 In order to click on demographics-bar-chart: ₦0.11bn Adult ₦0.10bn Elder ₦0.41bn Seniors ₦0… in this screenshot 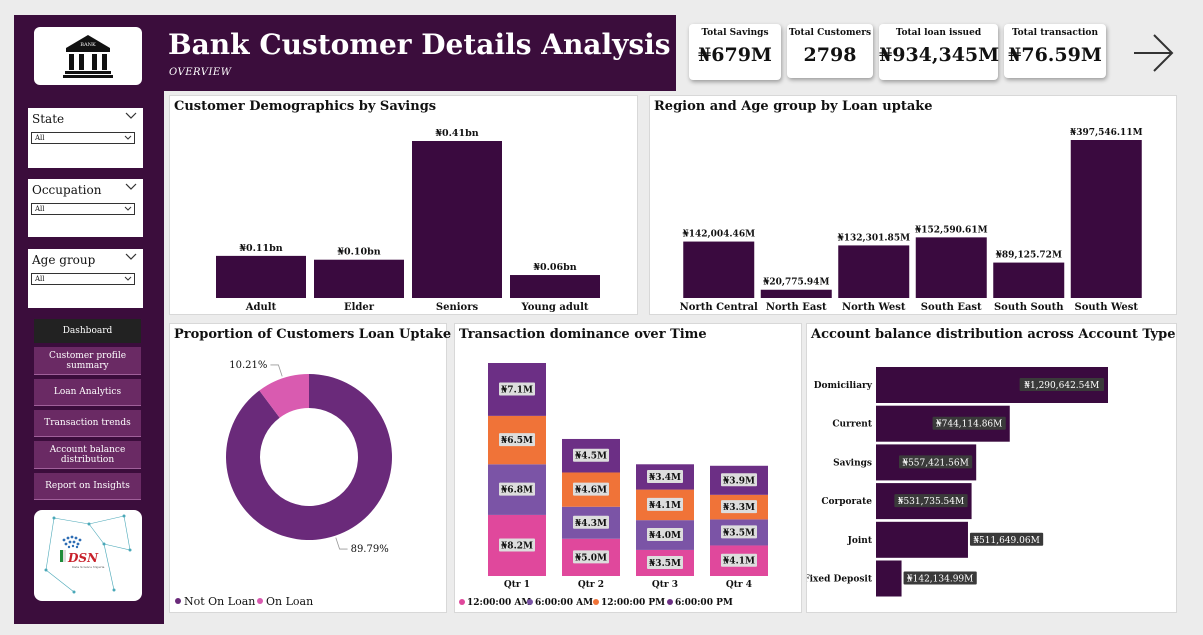, I will do `click(408, 220)`.